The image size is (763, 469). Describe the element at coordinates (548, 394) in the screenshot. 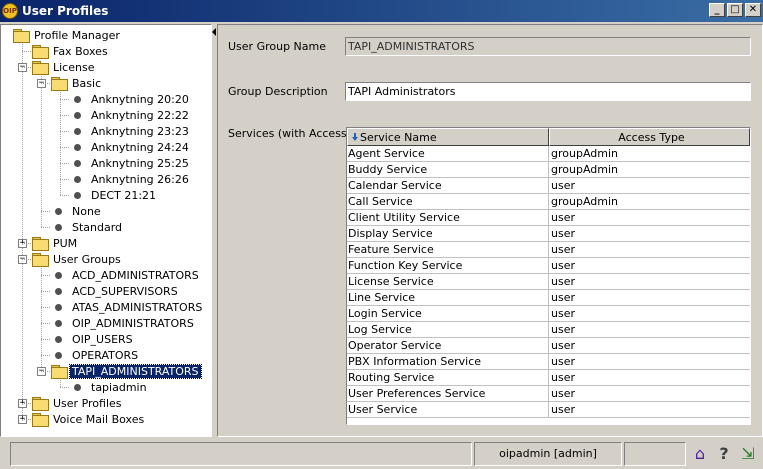

I see `table-row: User Preferences Service user` at that location.